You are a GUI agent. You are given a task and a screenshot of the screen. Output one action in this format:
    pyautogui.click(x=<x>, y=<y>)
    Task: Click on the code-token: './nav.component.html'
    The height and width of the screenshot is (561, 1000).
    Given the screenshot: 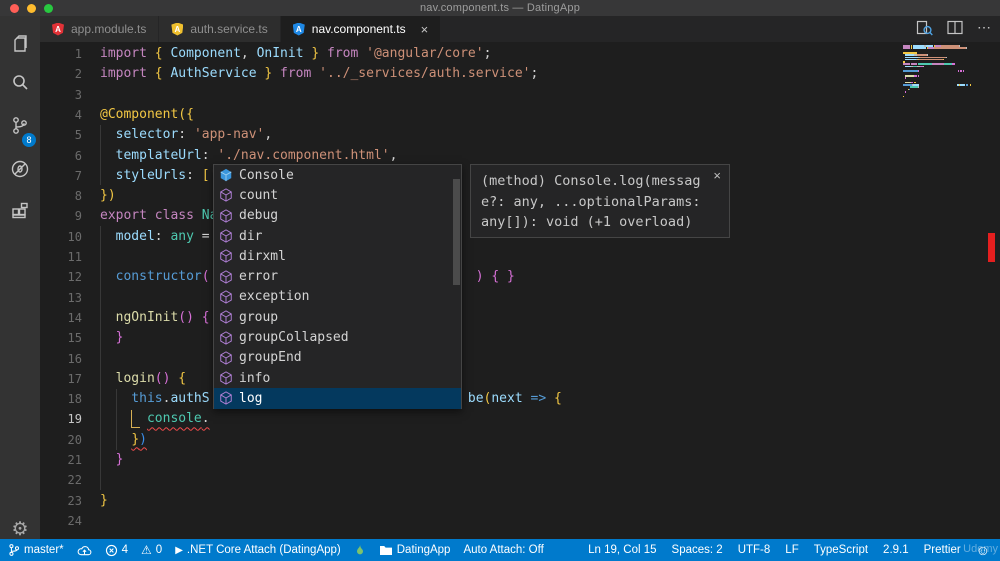 What is the action you would take?
    pyautogui.click(x=303, y=155)
    